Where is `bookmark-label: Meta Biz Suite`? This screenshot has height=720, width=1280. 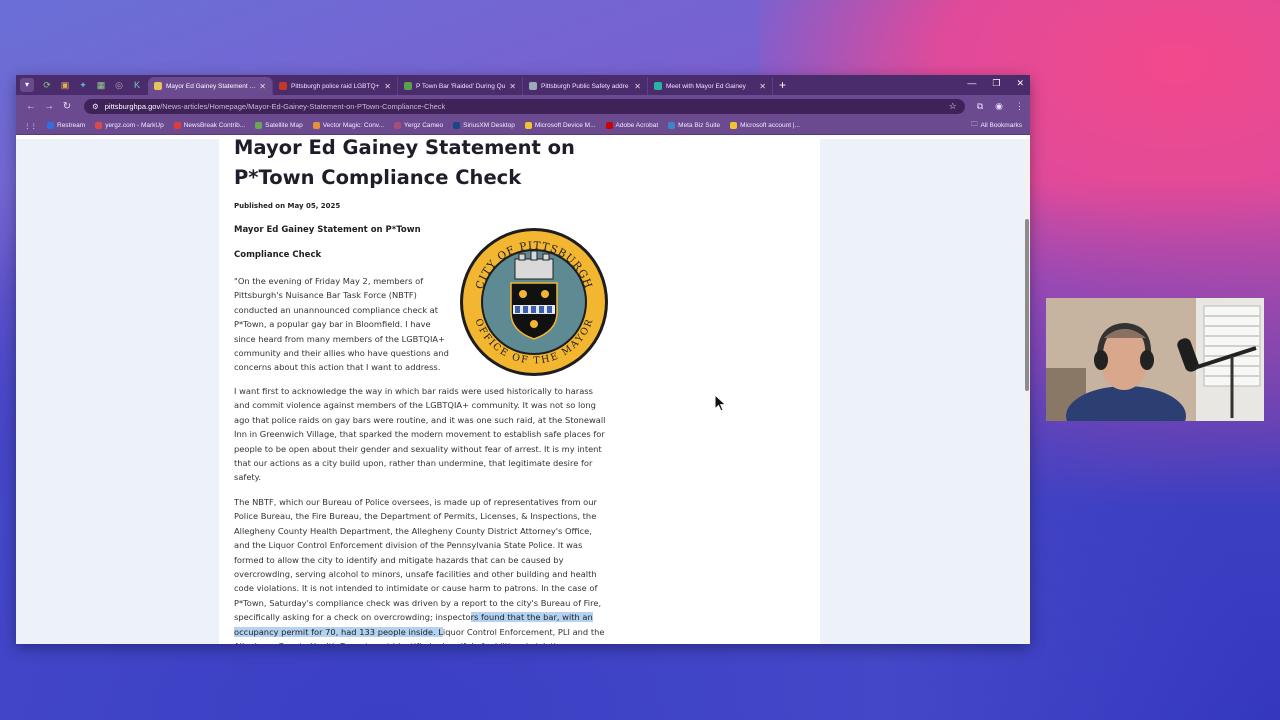 bookmark-label: Meta Biz Suite is located at coordinates (699, 125).